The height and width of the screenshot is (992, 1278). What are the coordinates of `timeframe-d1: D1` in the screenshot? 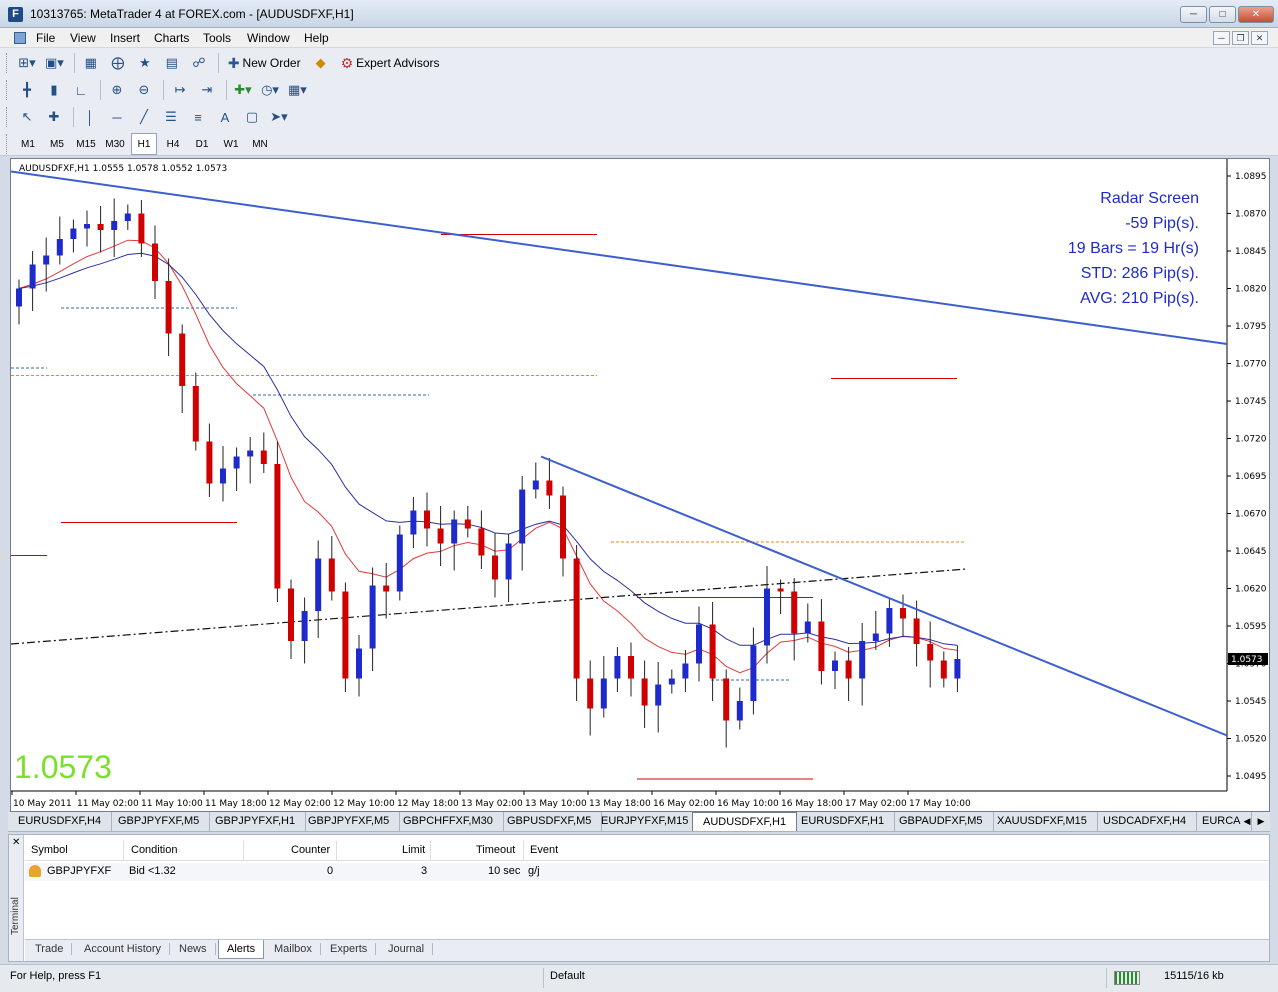 It's located at (202, 144).